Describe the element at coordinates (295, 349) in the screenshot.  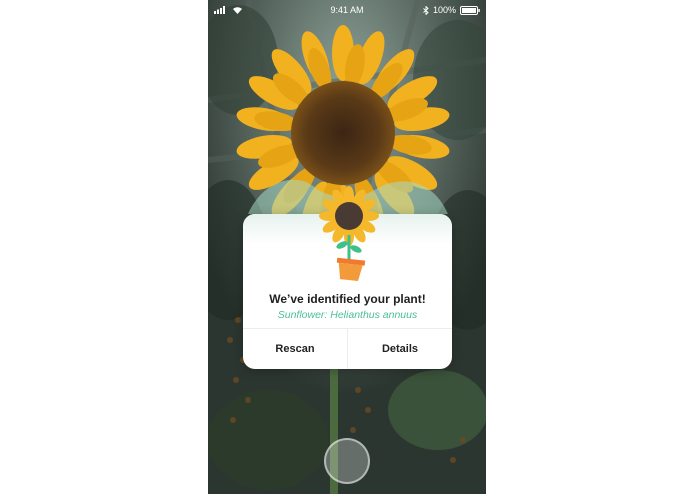
I see `rescan-button: Rescan` at that location.